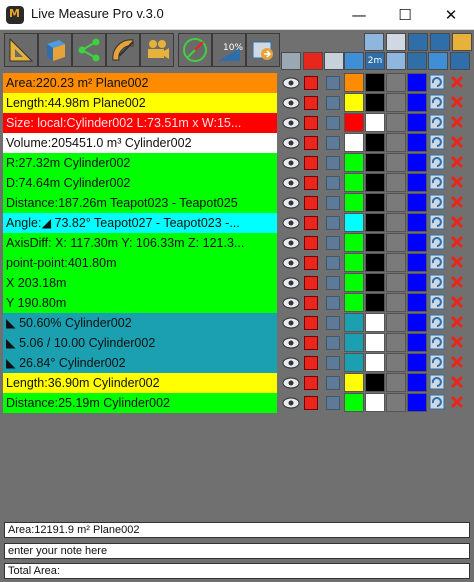 The image size is (474, 582). I want to click on measurement-label: R:27.32m Cylinder002, so click(140, 163).